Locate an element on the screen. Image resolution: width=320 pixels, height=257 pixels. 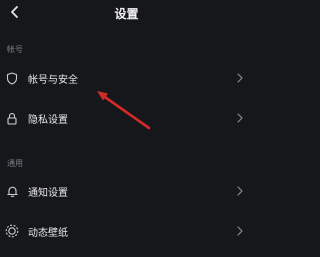
account-security-item: 帐号与安全 is located at coordinates (126, 78).